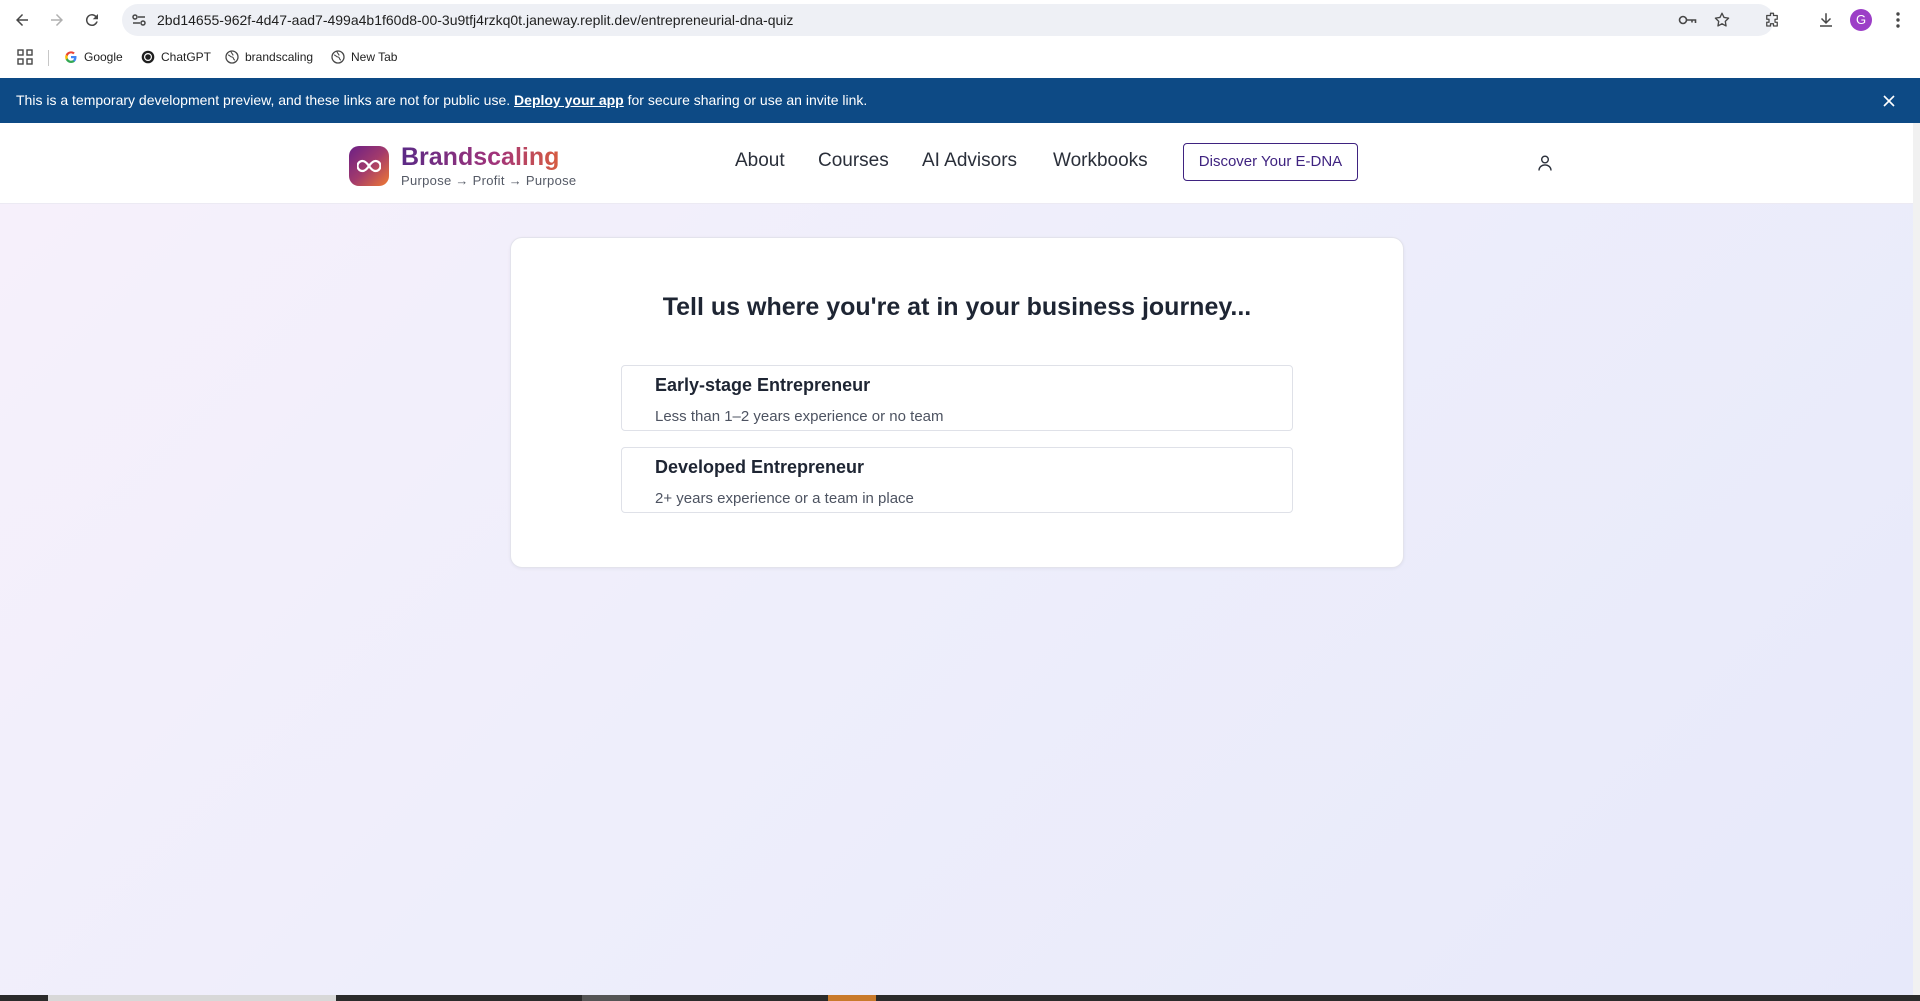 The height and width of the screenshot is (1001, 1920). What do you see at coordinates (1688, 20) in the screenshot?
I see `password-key-icon` at bounding box center [1688, 20].